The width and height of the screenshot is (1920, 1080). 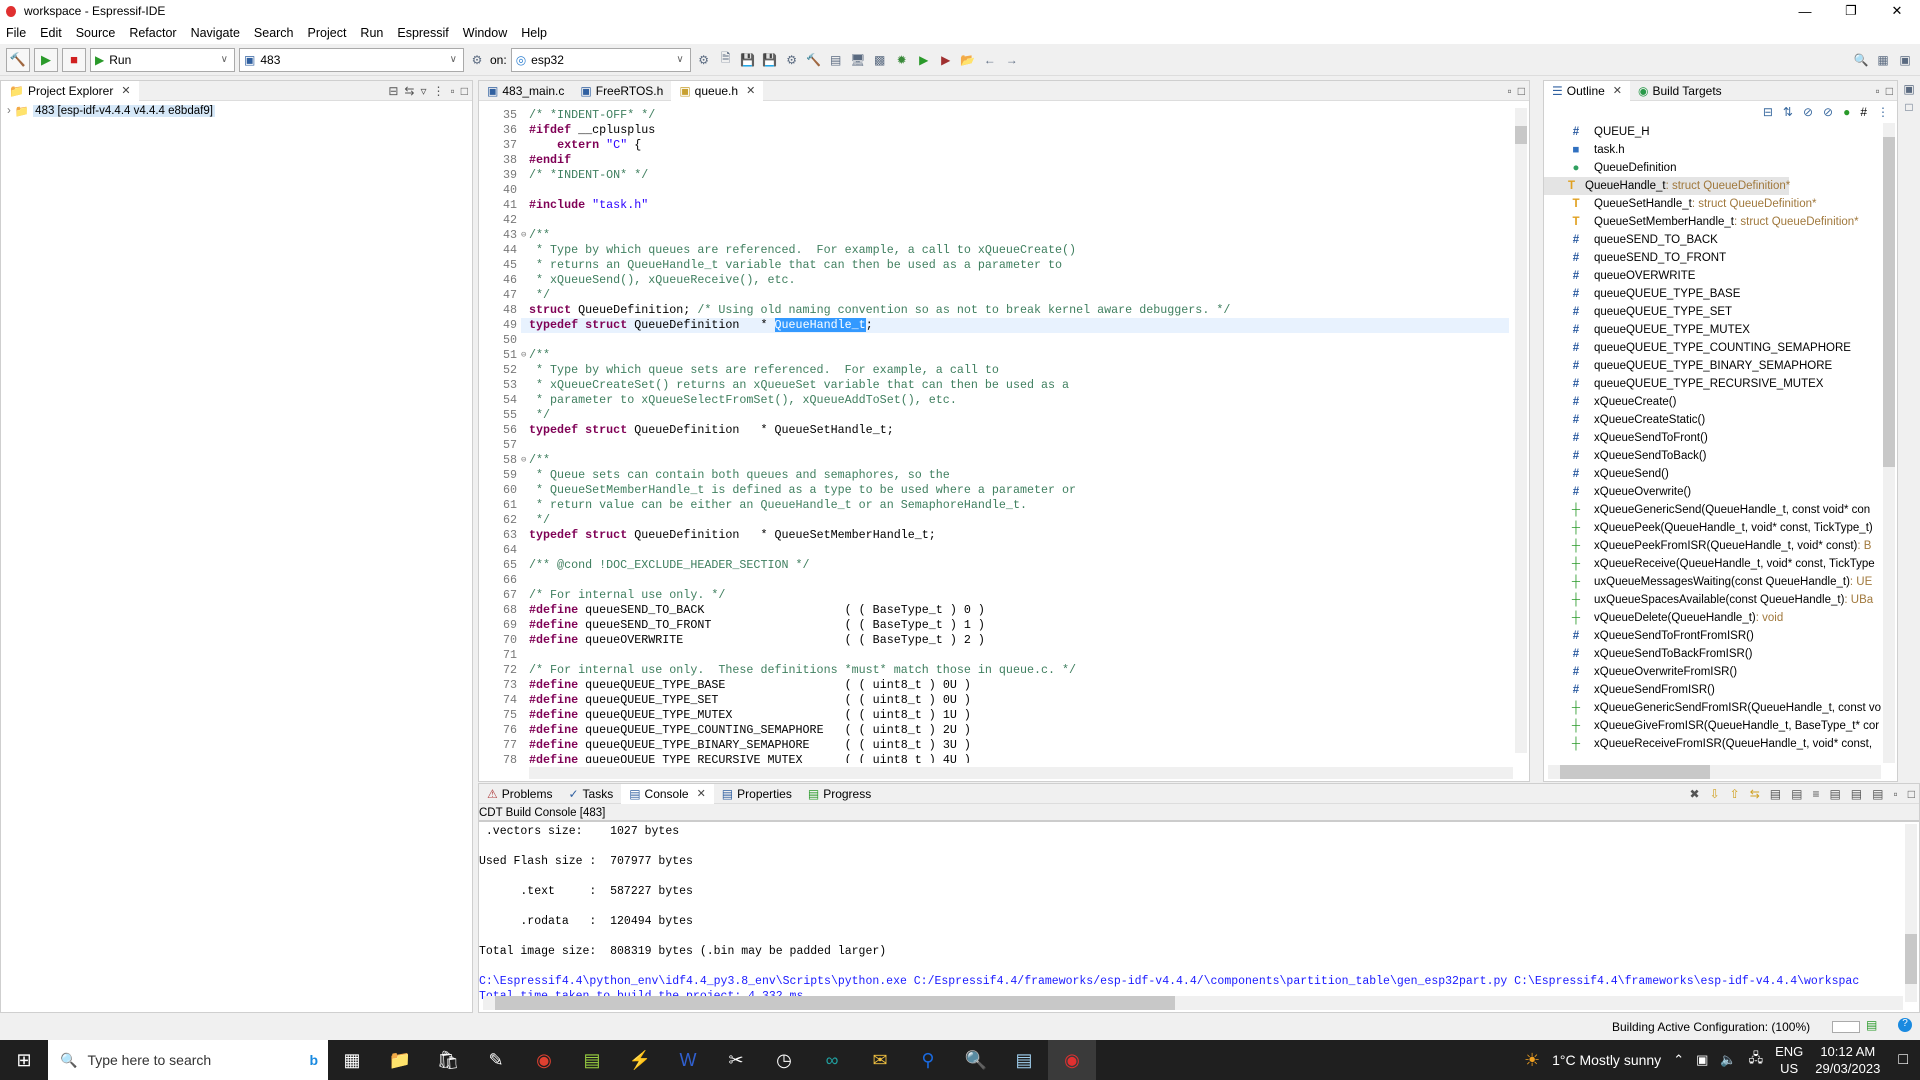 What do you see at coordinates (994, 235) in the screenshot?
I see `code-line: 43 ⊖/**` at bounding box center [994, 235].